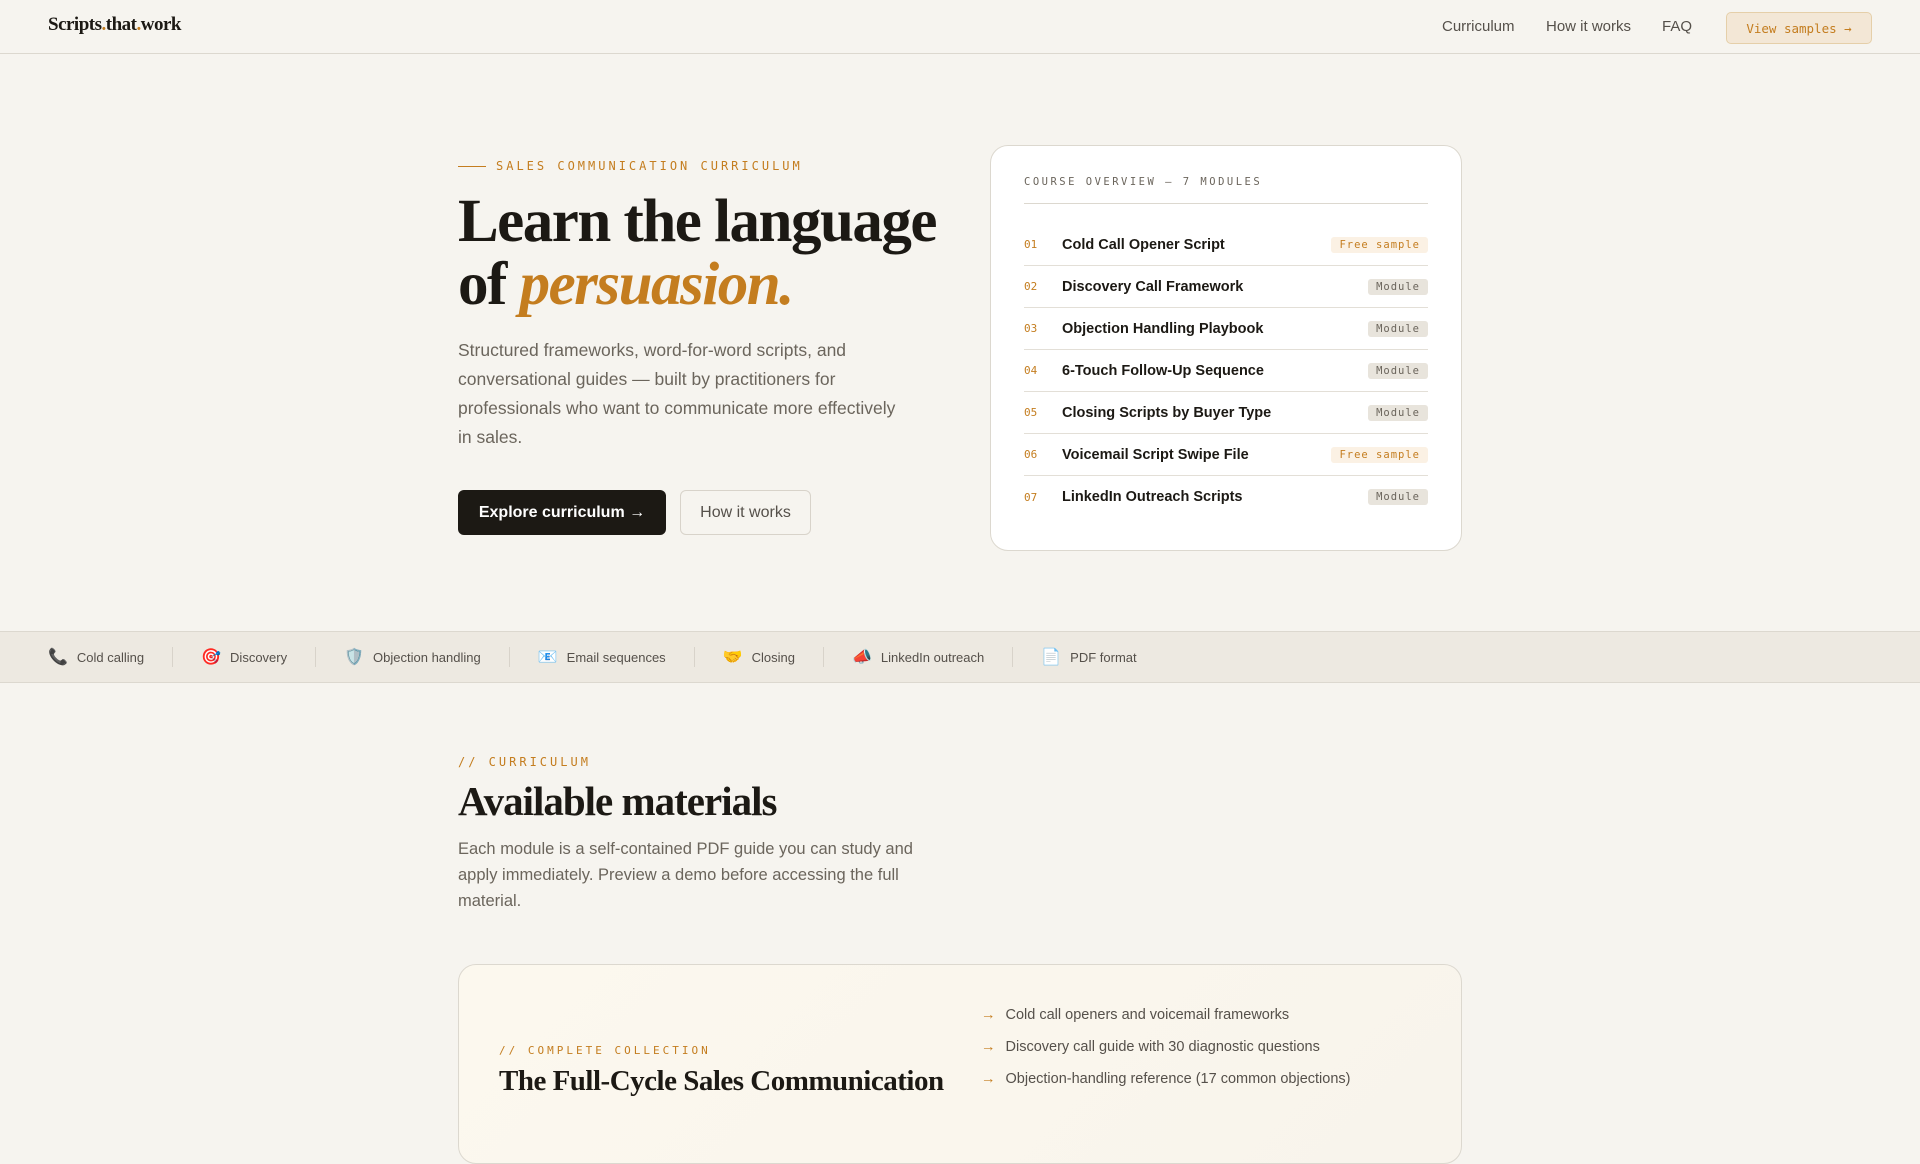 The height and width of the screenshot is (1164, 1920). Describe the element at coordinates (1031, 328) in the screenshot. I see `module-number: 03` at that location.